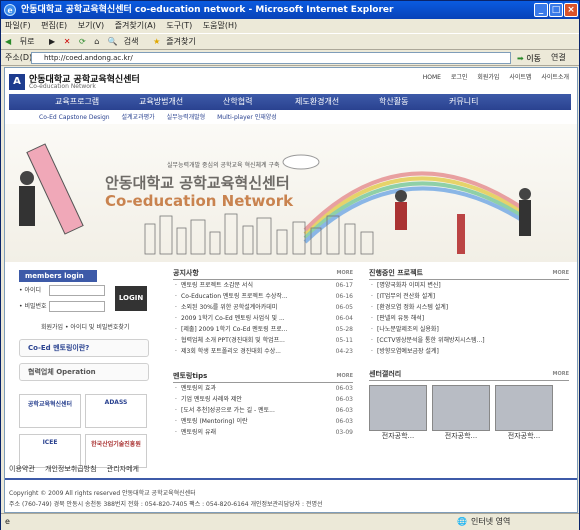 The width and height of the screenshot is (580, 530). I want to click on notice-item: 협력업체 소개 PPT(경진대회 및 학업프... 05-11, so click(263, 340).